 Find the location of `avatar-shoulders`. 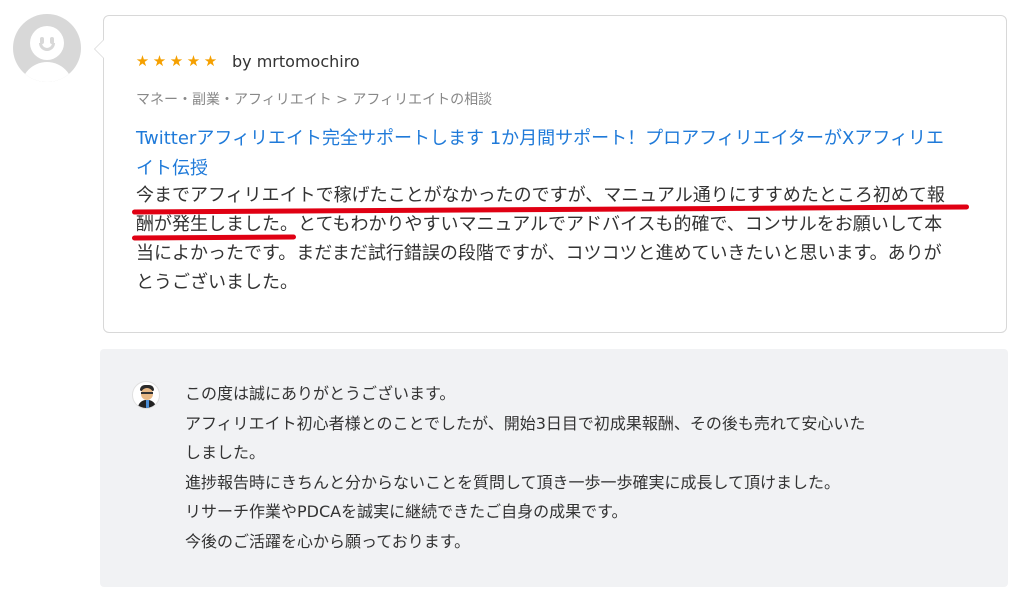

avatar-shoulders is located at coordinates (47, 72).